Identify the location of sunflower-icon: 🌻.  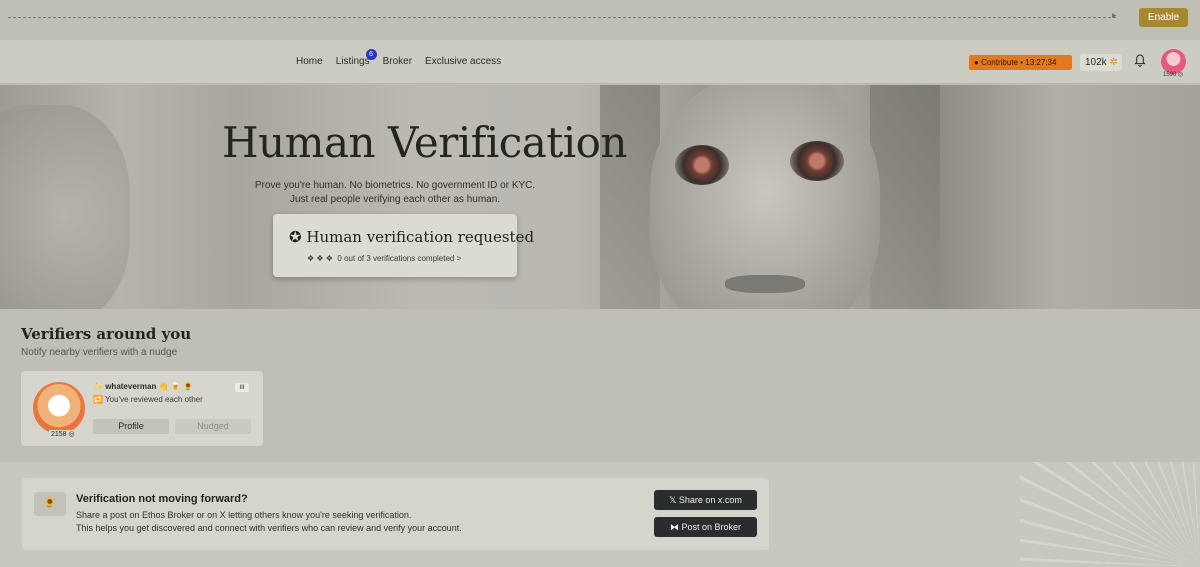
(50, 504).